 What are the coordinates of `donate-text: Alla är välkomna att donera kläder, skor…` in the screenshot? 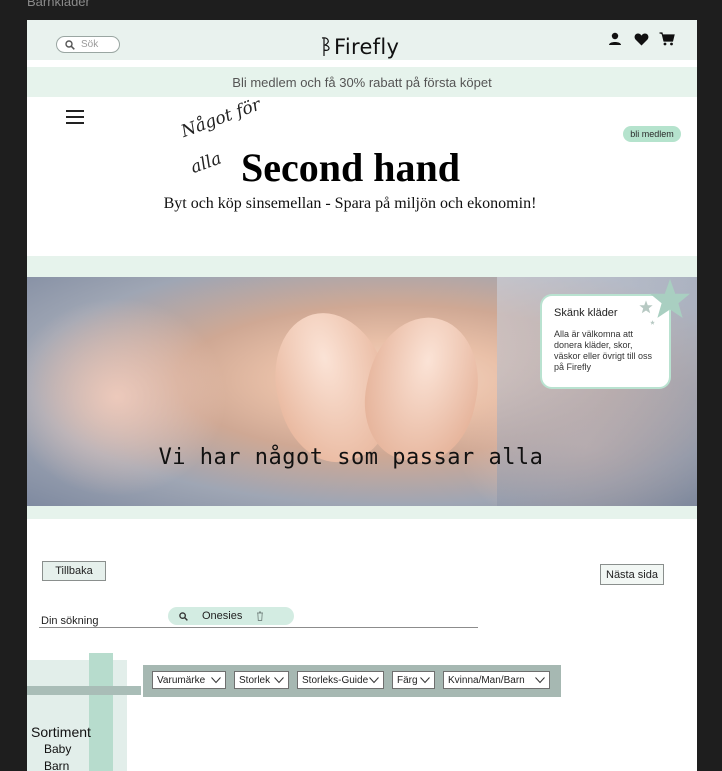 It's located at (603, 350).